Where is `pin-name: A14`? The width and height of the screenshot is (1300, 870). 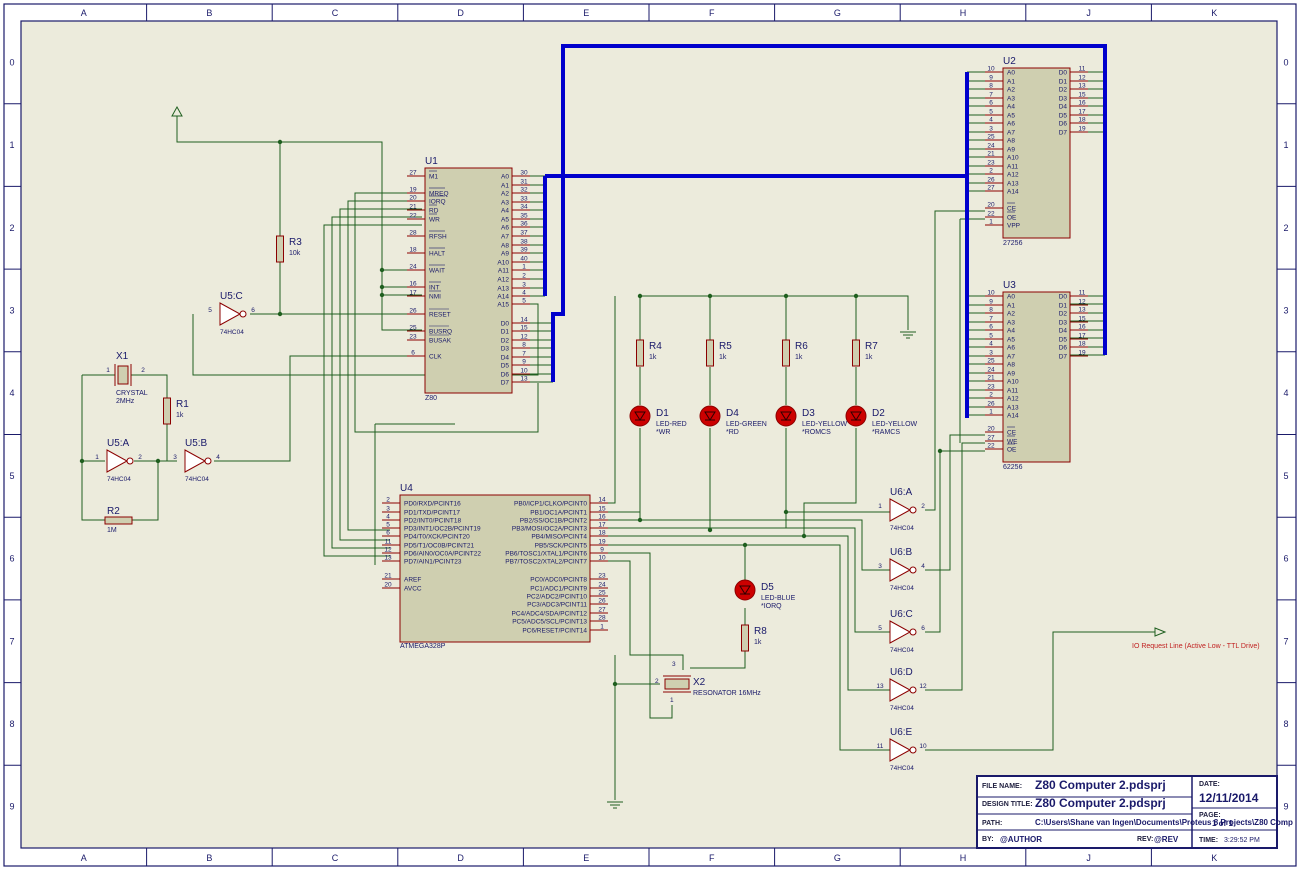
pin-name: A14 is located at coordinates (503, 297).